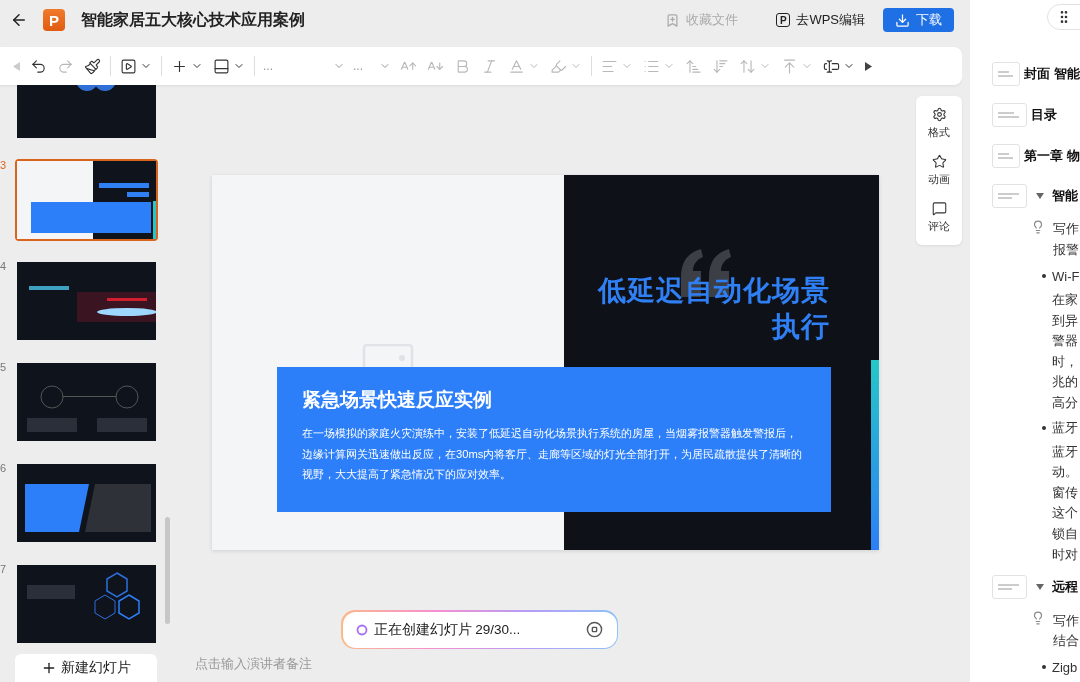 The height and width of the screenshot is (682, 1080). I want to click on plus-icon, so click(49, 668).